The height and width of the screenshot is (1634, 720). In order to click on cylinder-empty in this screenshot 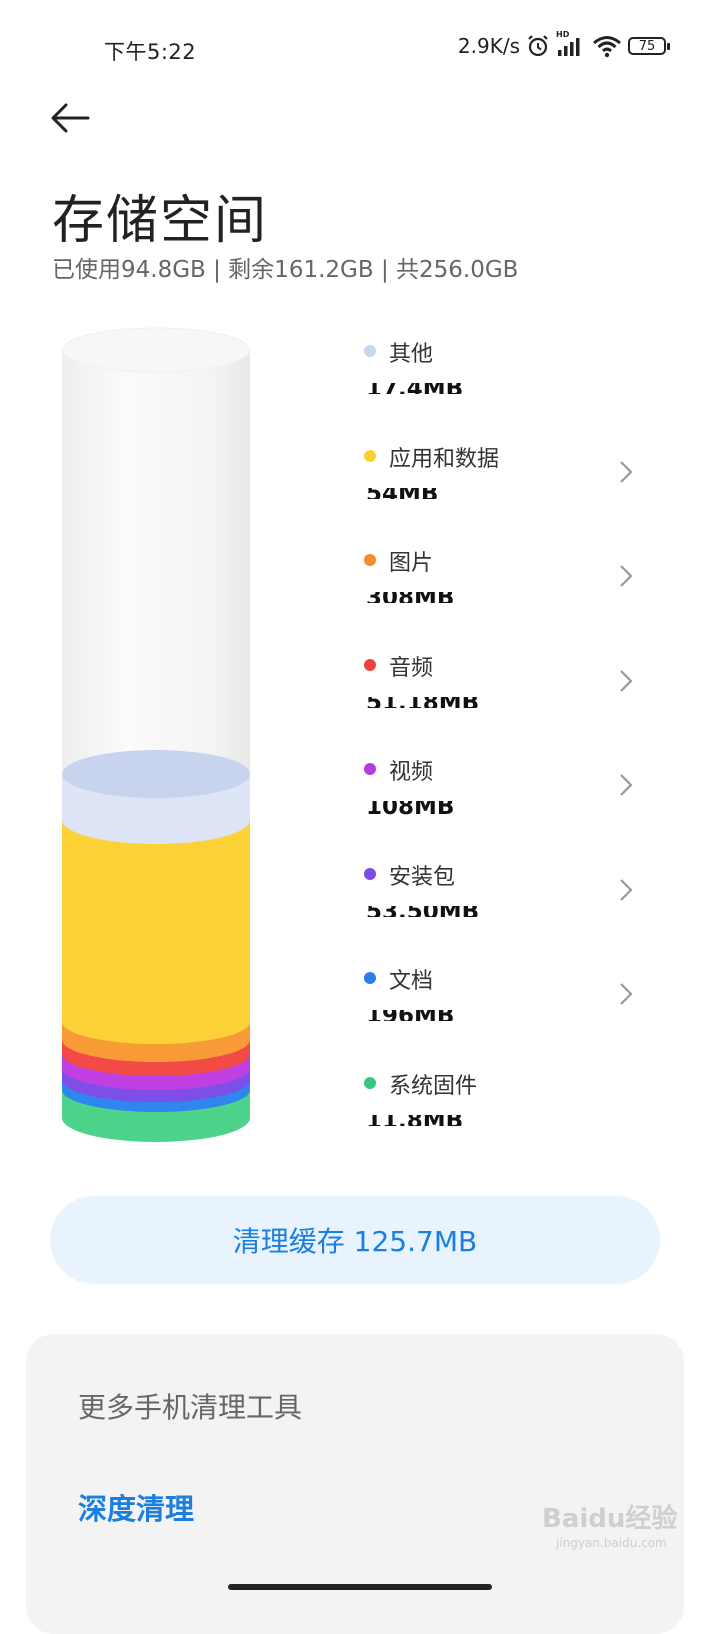, I will do `click(156, 565)`.